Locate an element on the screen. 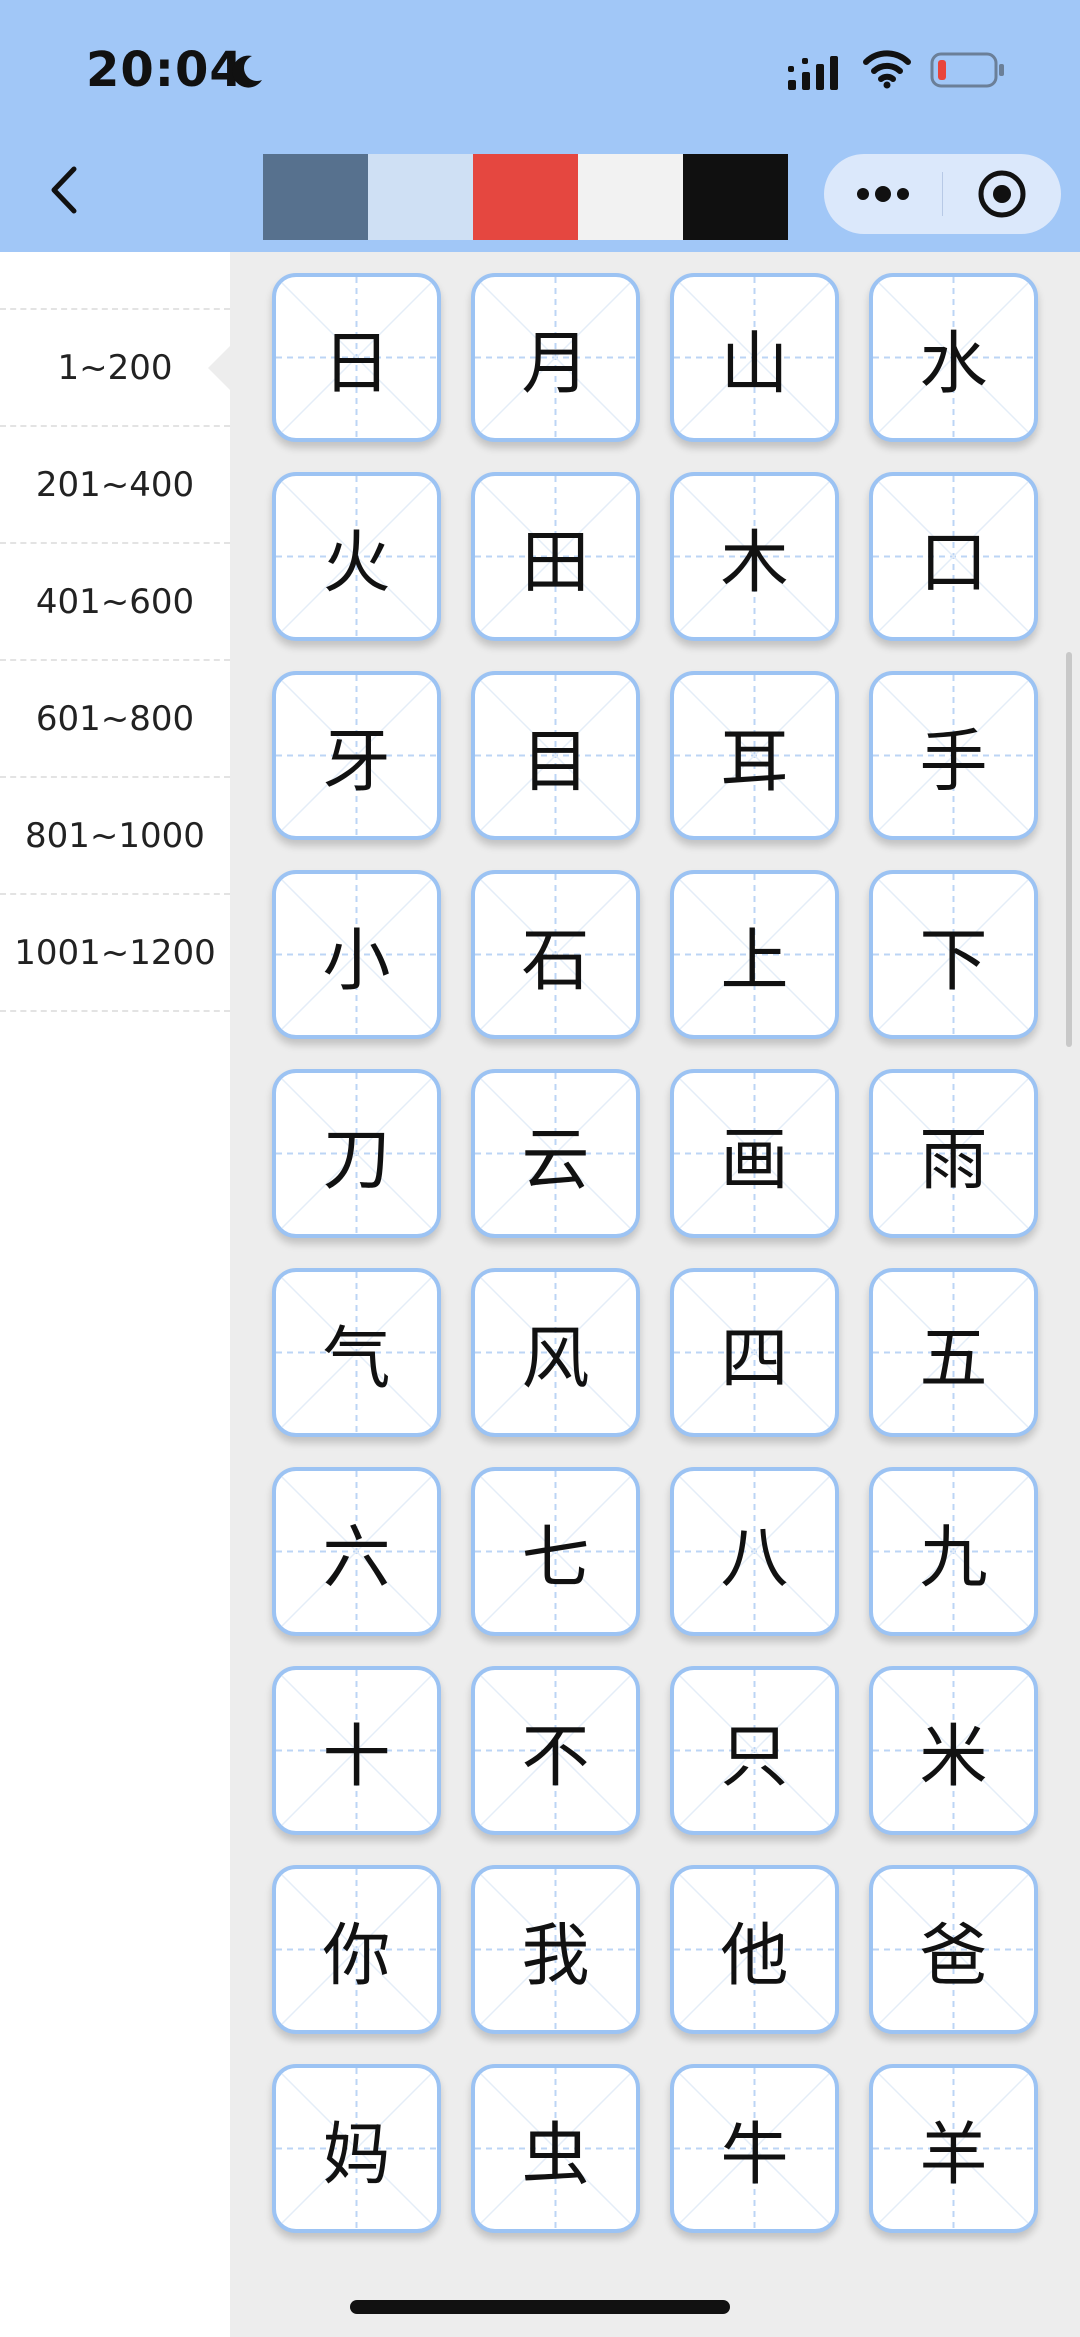 The image size is (1080, 2337). character-card: 下 is located at coordinates (953, 954).